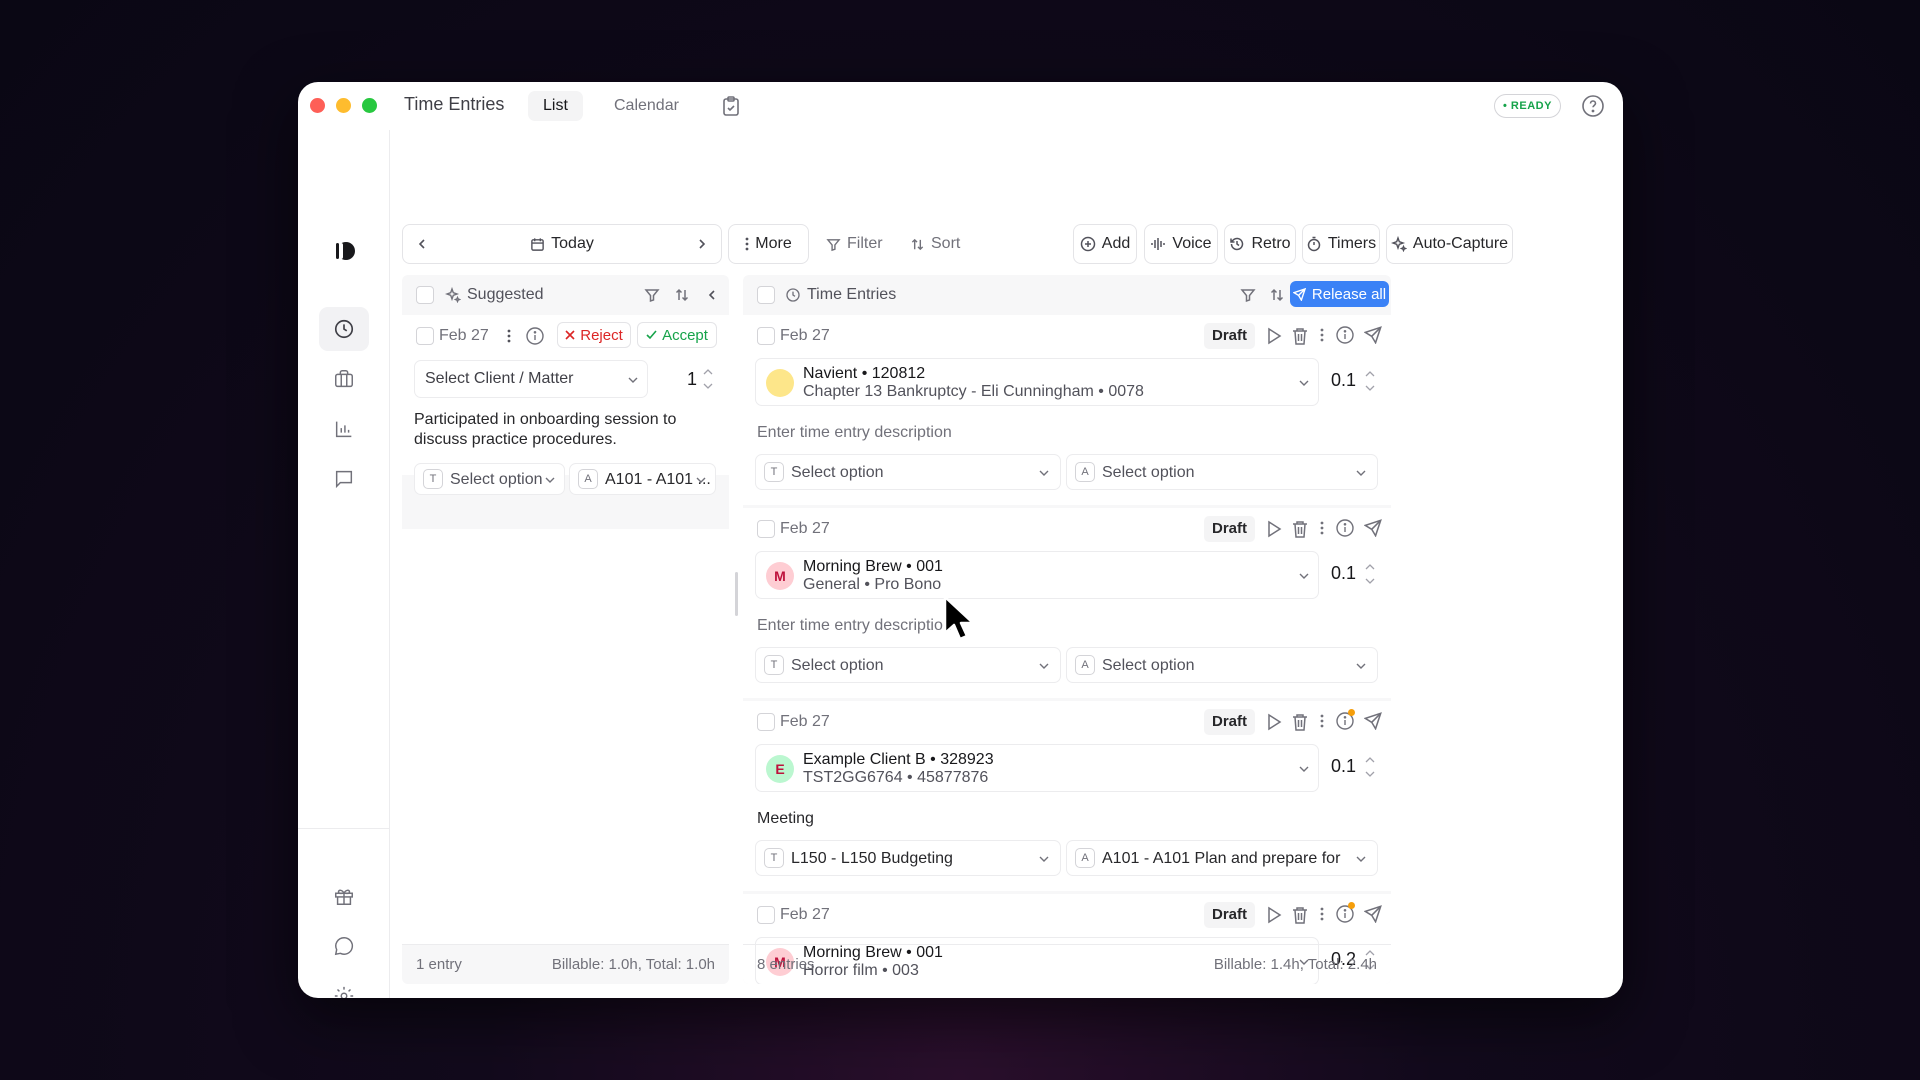  What do you see at coordinates (344, 946) in the screenshot?
I see `sidebar-item-chat` at bounding box center [344, 946].